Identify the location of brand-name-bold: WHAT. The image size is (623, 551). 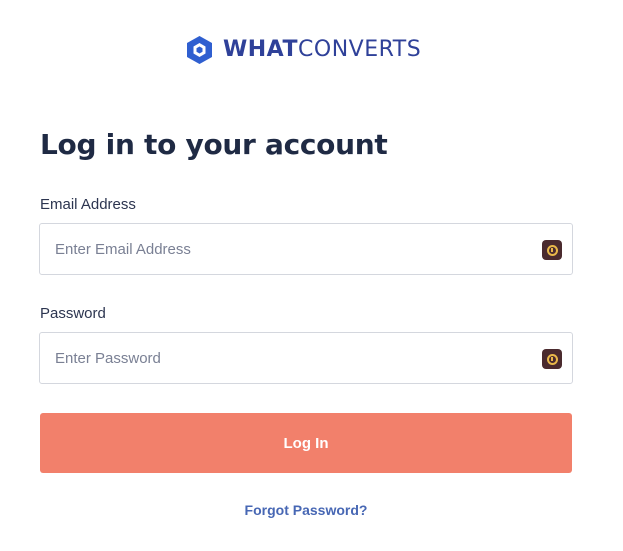
(261, 49).